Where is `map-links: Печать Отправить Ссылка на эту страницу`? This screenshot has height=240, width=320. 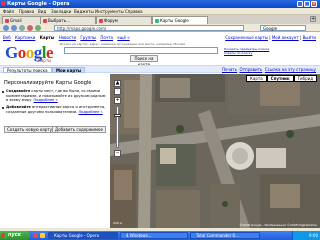 map-links: Печать Отправить Ссылка на эту страницу is located at coordinates (269, 69).